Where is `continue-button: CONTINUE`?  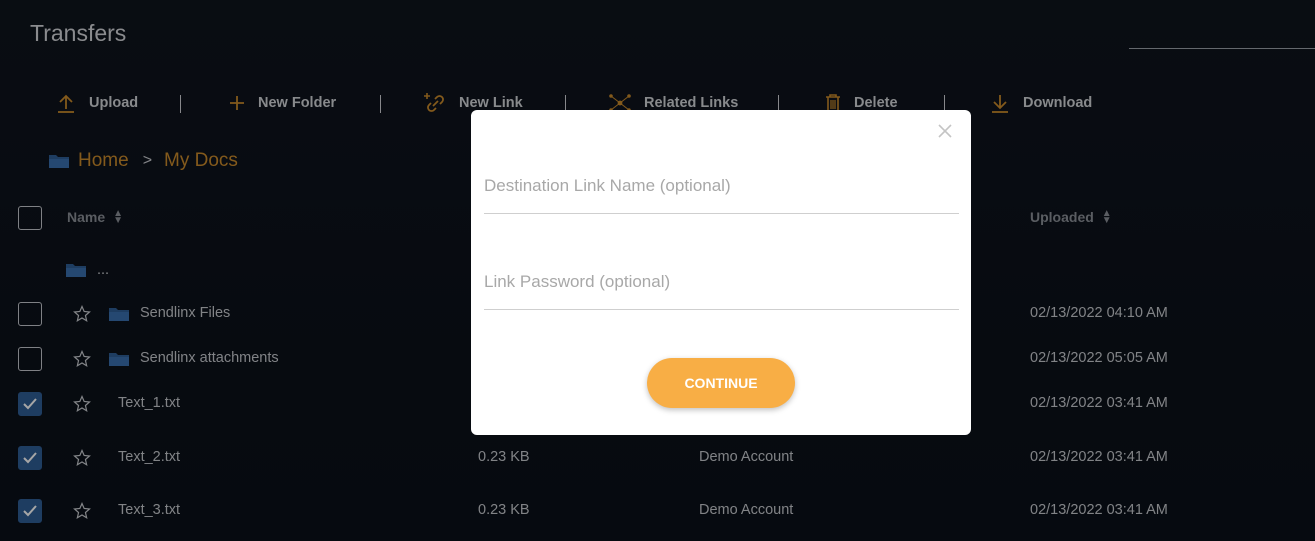 continue-button: CONTINUE is located at coordinates (721, 383).